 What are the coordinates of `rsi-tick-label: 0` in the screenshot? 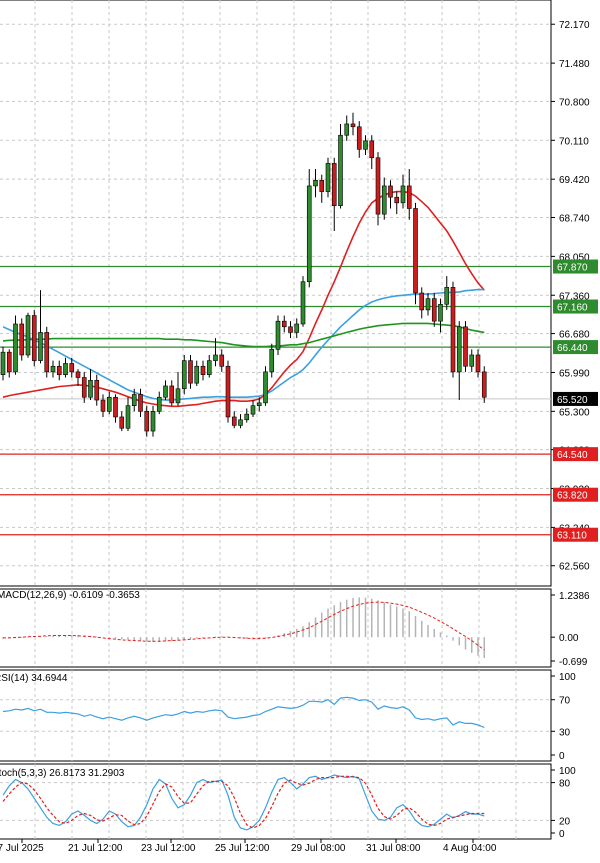 It's located at (562, 756).